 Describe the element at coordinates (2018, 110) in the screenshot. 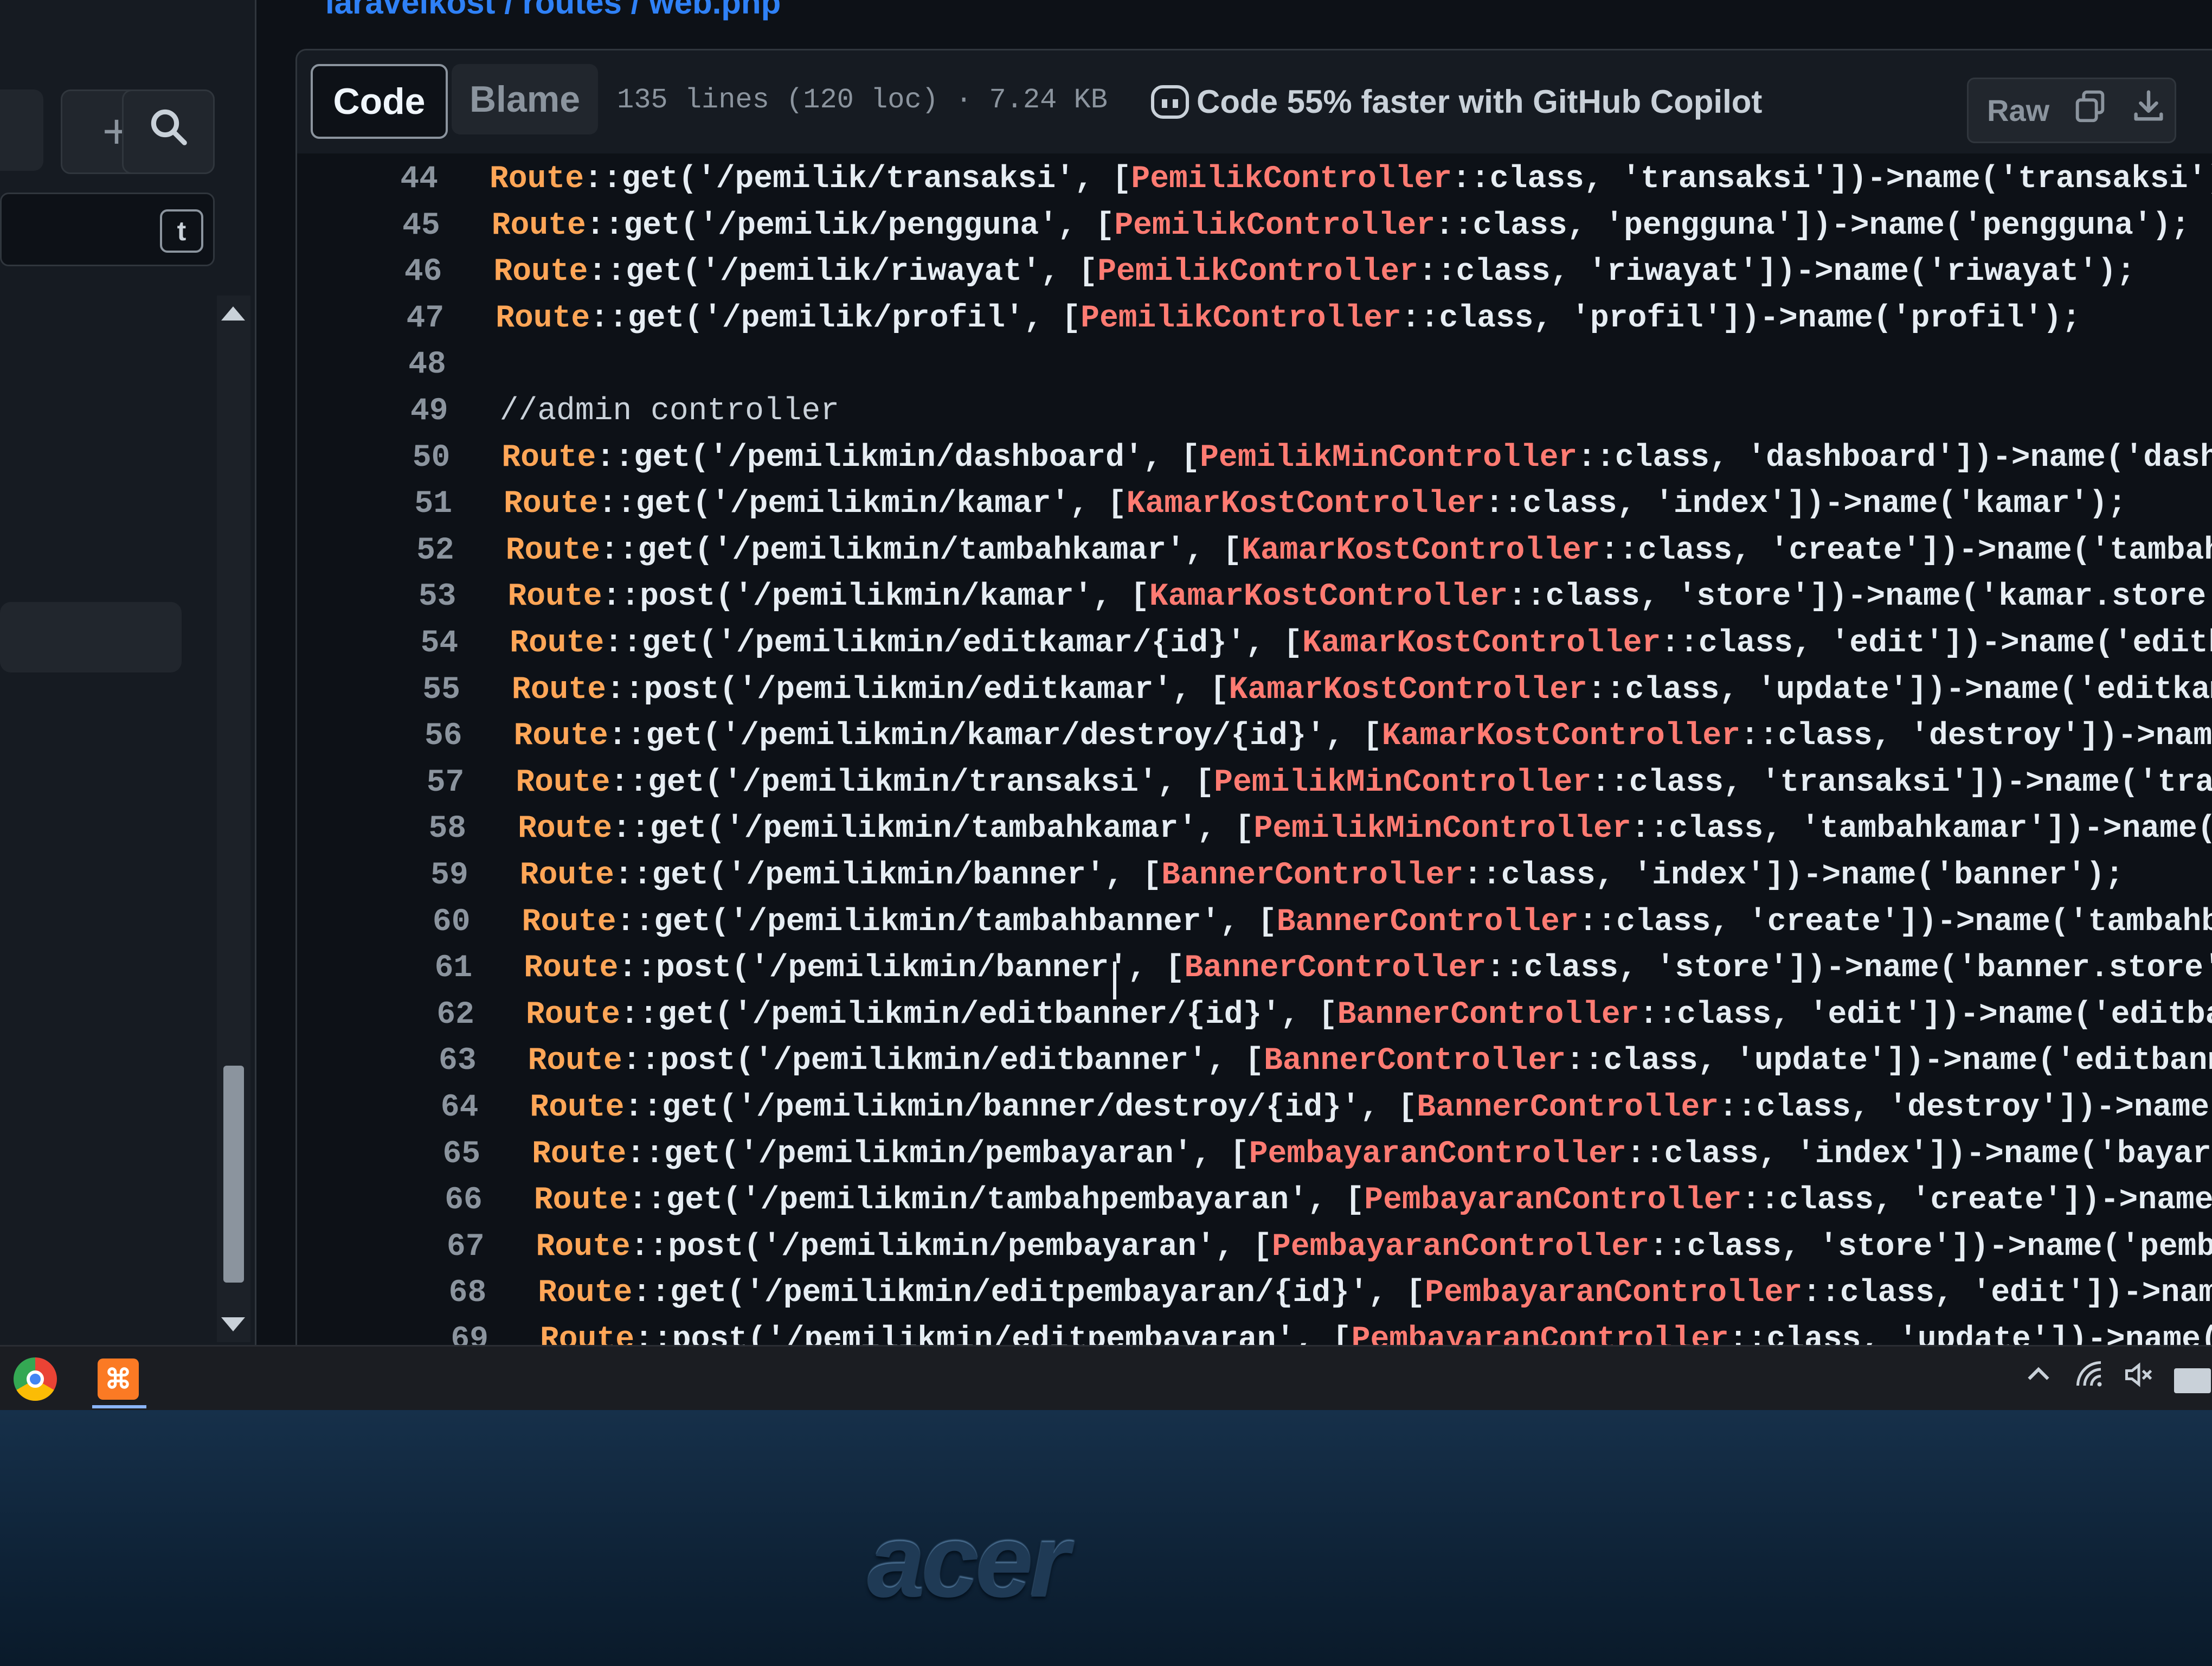

I see `raw-button: Raw` at that location.